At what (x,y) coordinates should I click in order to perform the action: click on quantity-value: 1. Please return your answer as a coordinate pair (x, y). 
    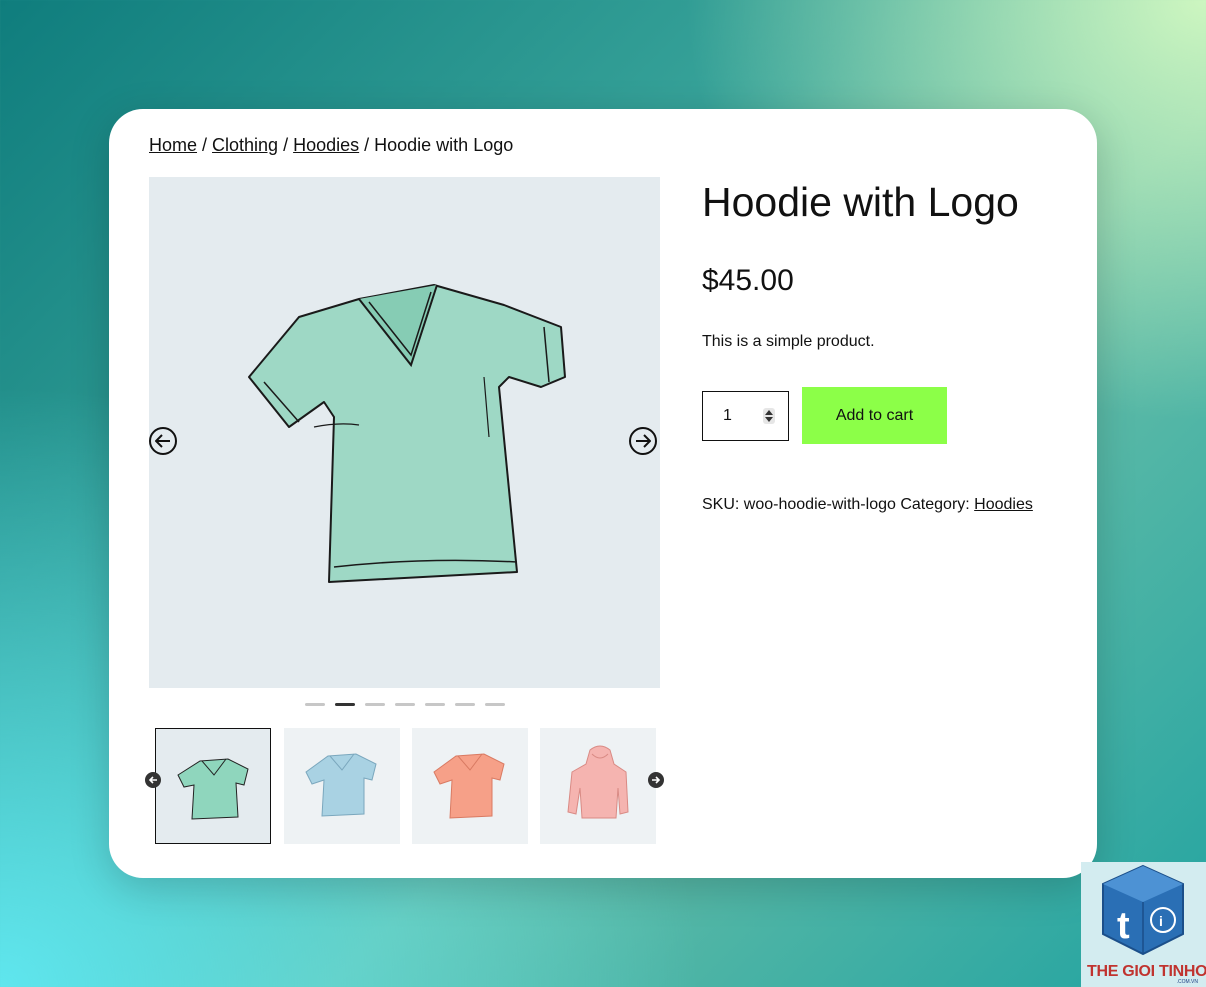
    Looking at the image, I should click on (743, 416).